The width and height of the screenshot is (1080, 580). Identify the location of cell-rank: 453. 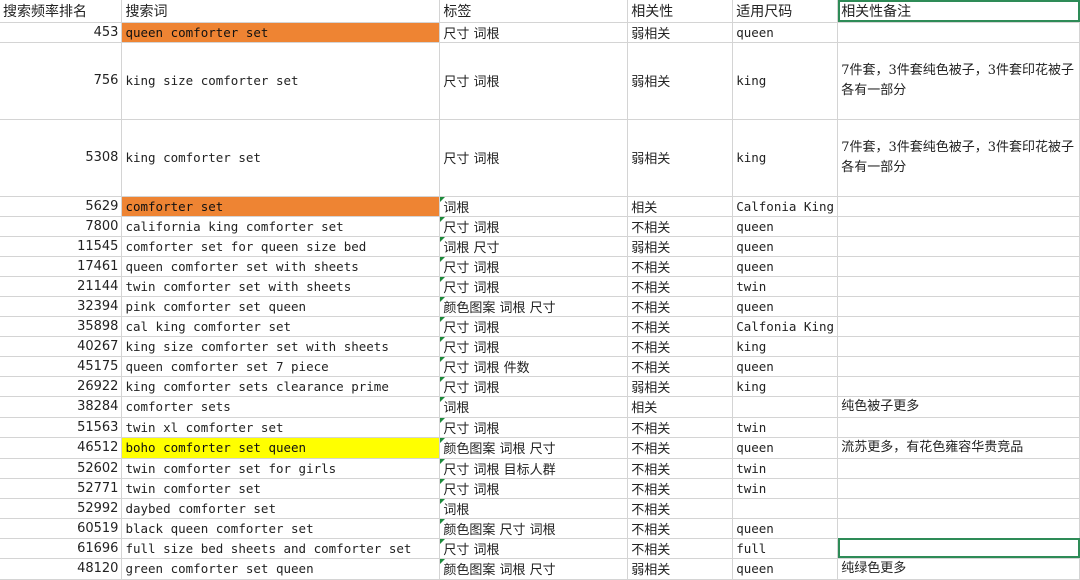
(61, 32).